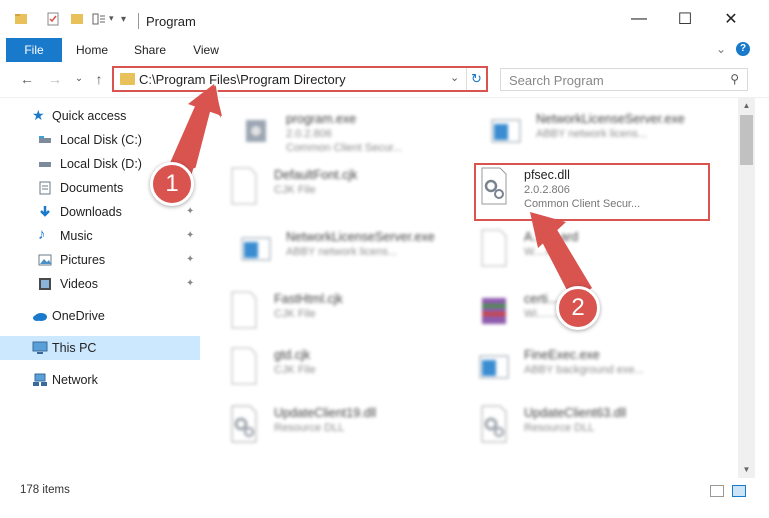 The image size is (769, 518). Describe the element at coordinates (743, 49) in the screenshot. I see `help-icon: ?` at that location.